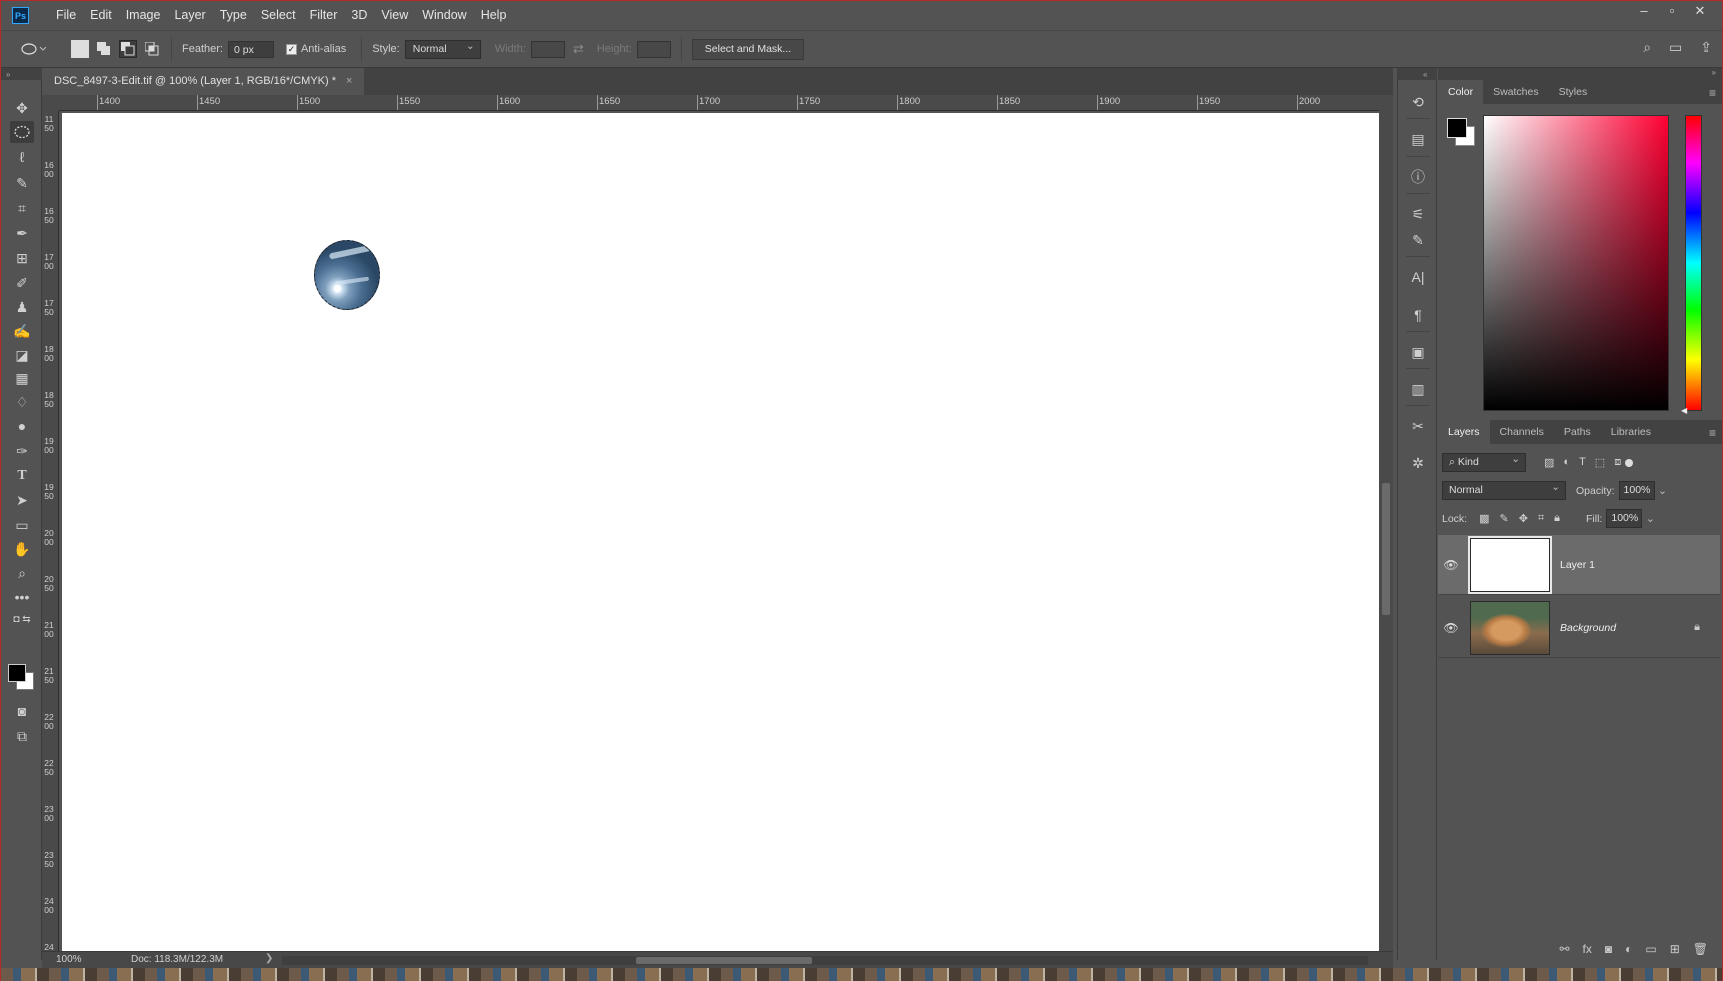 The height and width of the screenshot is (981, 1723). I want to click on tab-libraries: Libraries, so click(1631, 432).